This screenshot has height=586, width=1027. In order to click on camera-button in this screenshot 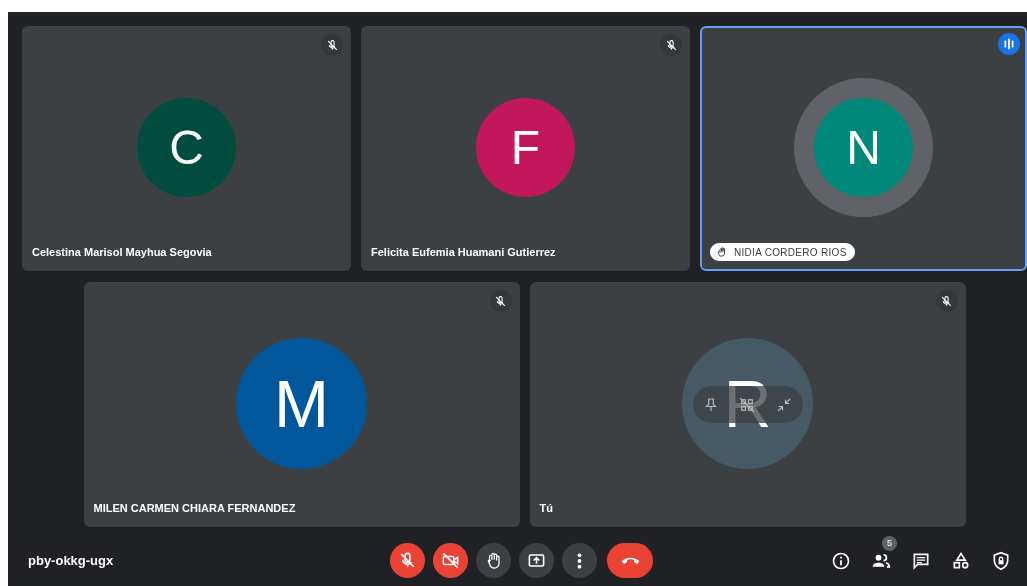, I will do `click(450, 560)`.